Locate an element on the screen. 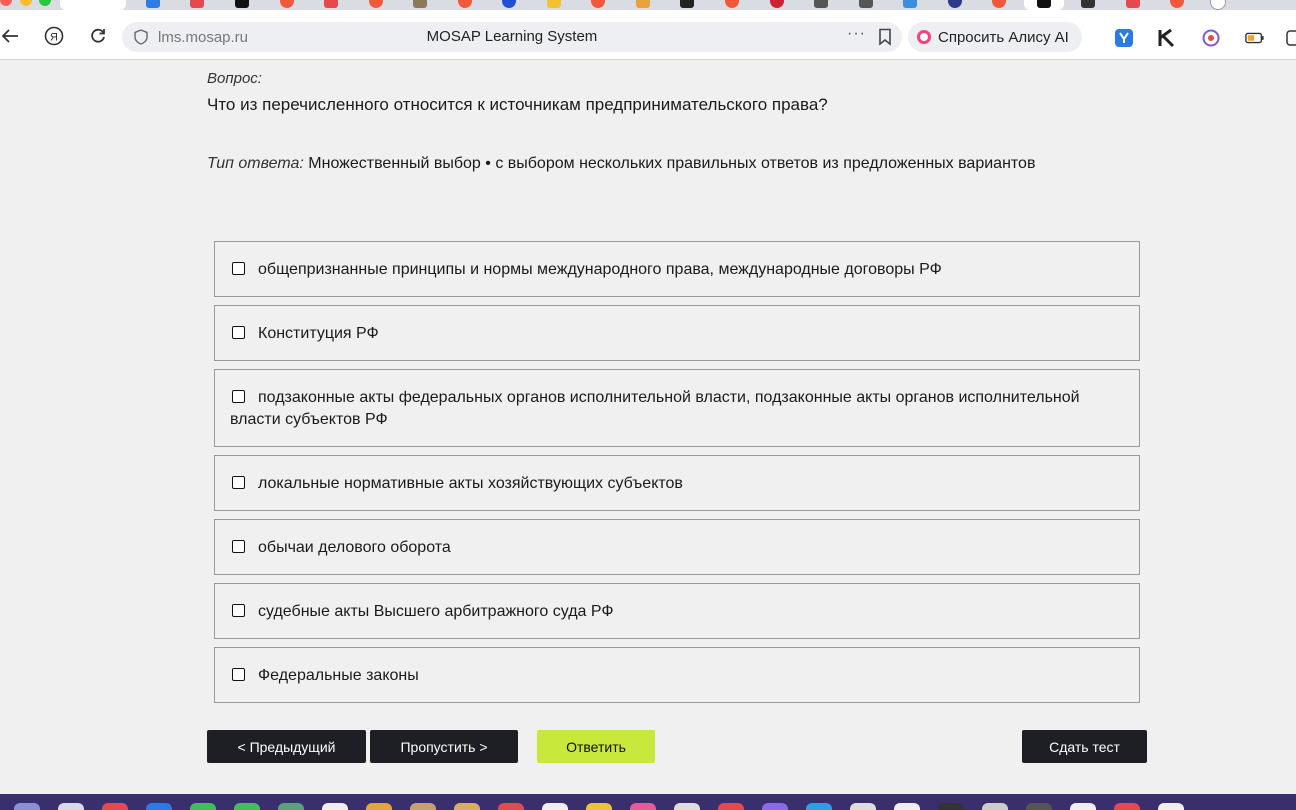  svg-text: Я is located at coordinates (54, 38).